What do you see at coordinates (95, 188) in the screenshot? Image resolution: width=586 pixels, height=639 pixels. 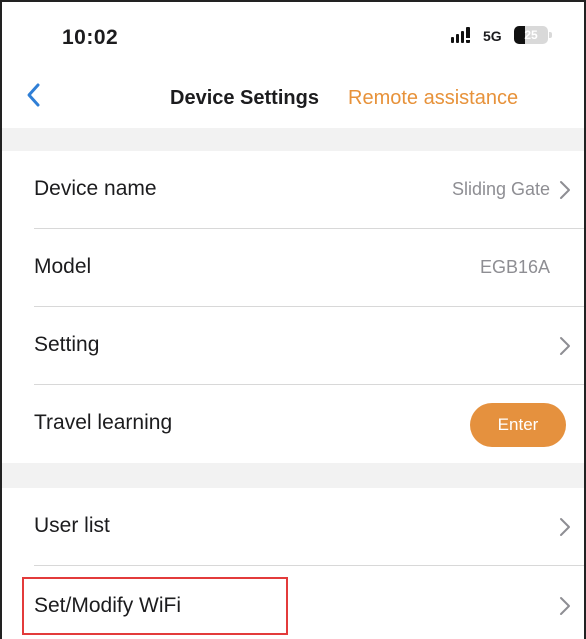 I see `row-label: Device name` at bounding box center [95, 188].